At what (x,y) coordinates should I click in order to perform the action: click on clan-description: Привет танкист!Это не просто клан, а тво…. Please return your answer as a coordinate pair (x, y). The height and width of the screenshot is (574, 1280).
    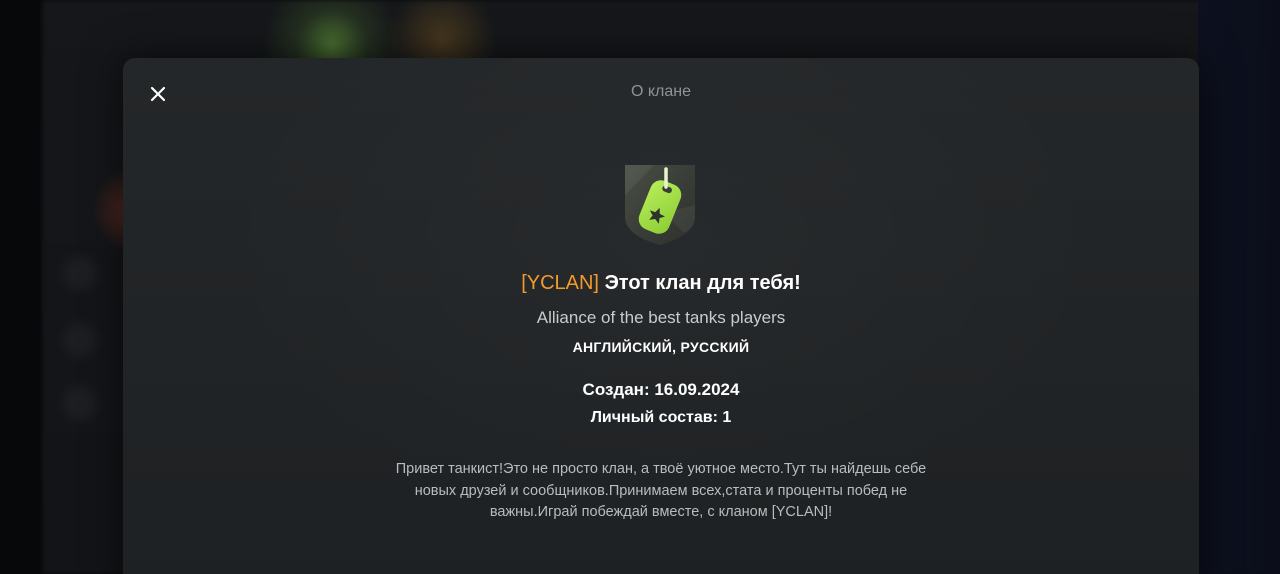
    Looking at the image, I should click on (661, 490).